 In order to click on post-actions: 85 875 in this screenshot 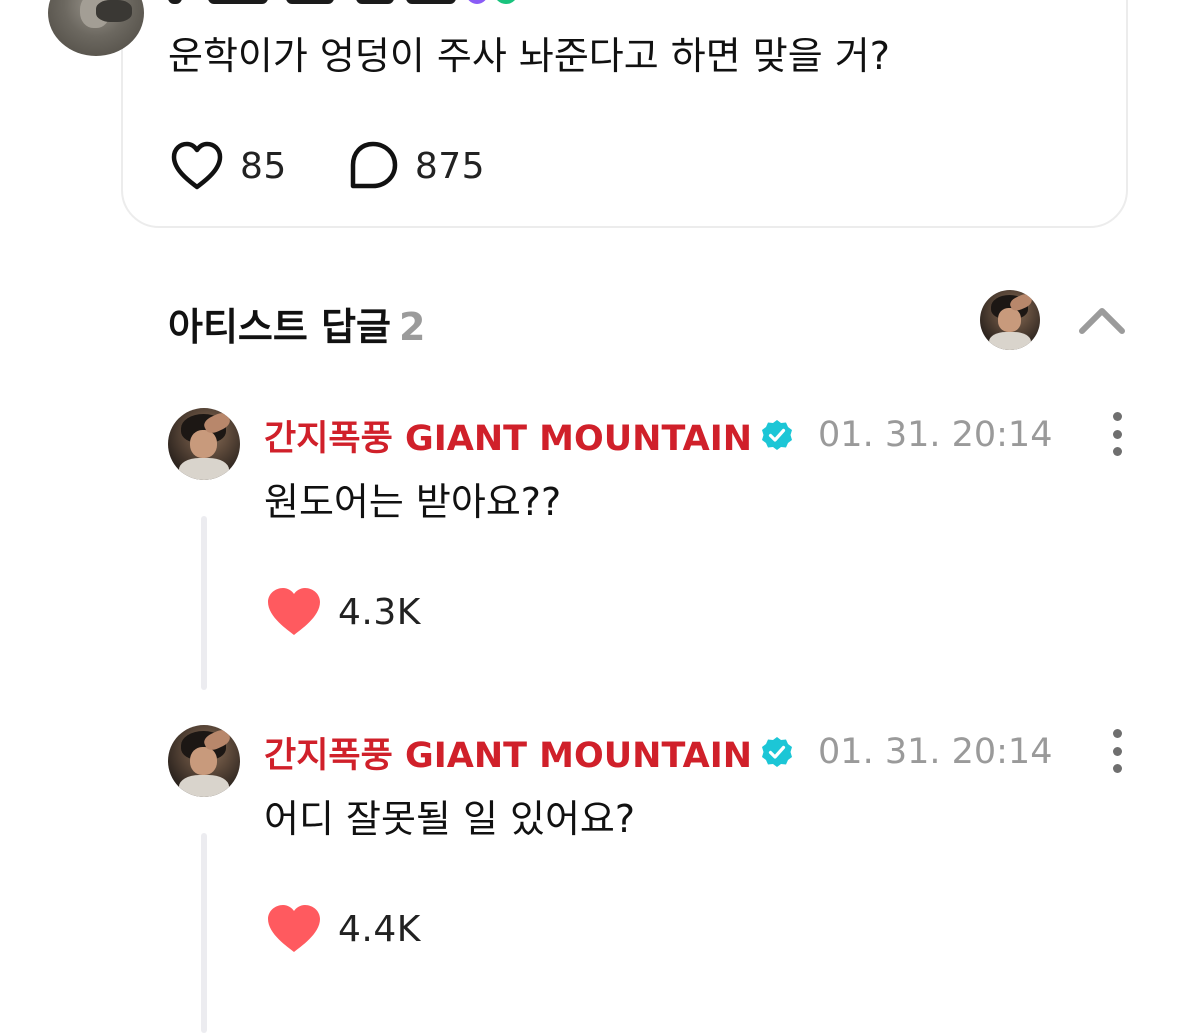, I will do `click(357, 166)`.